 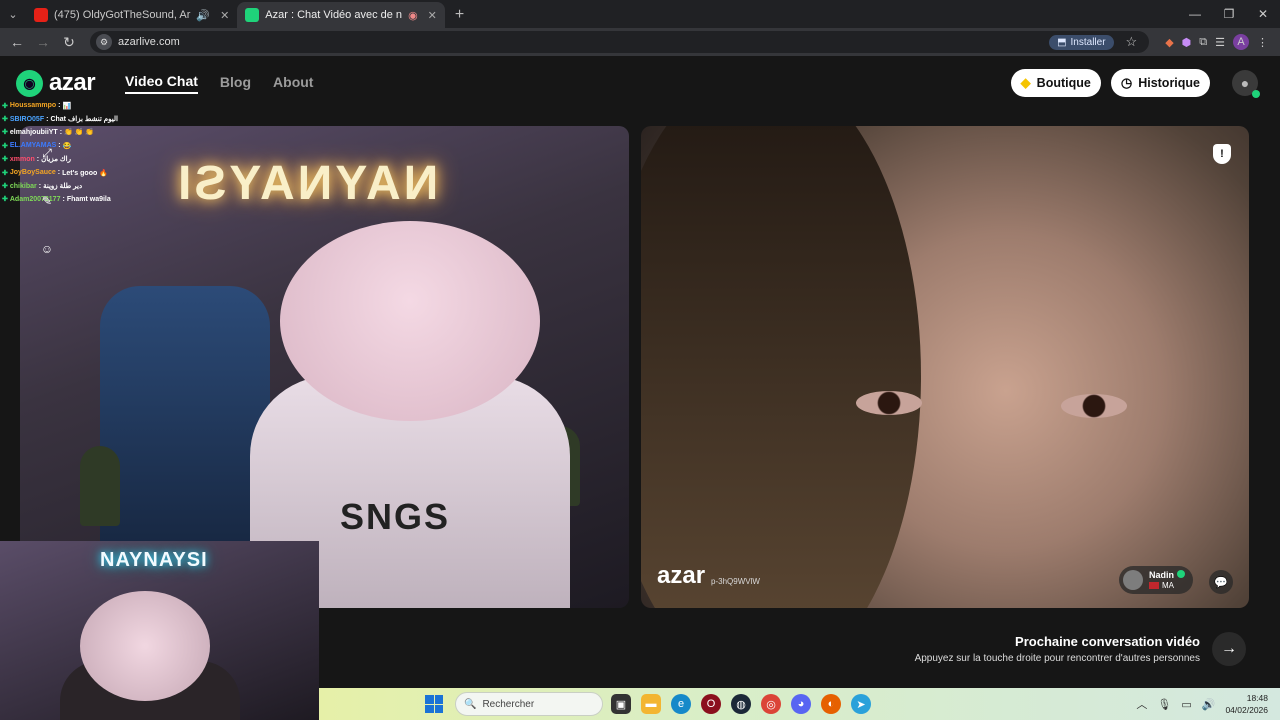 What do you see at coordinates (831, 704) in the screenshot?
I see `firefox-icon: ◐` at bounding box center [831, 704].